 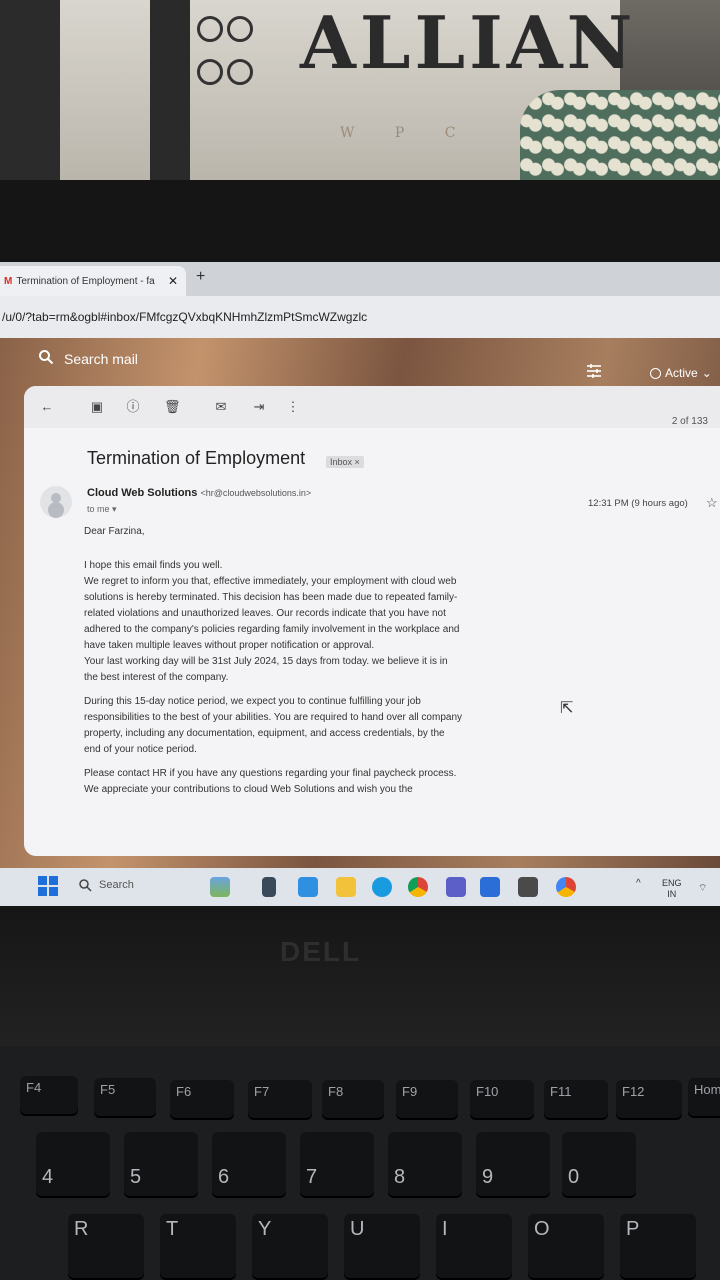 What do you see at coordinates (106, 1247) in the screenshot?
I see `key-r: R` at bounding box center [106, 1247].